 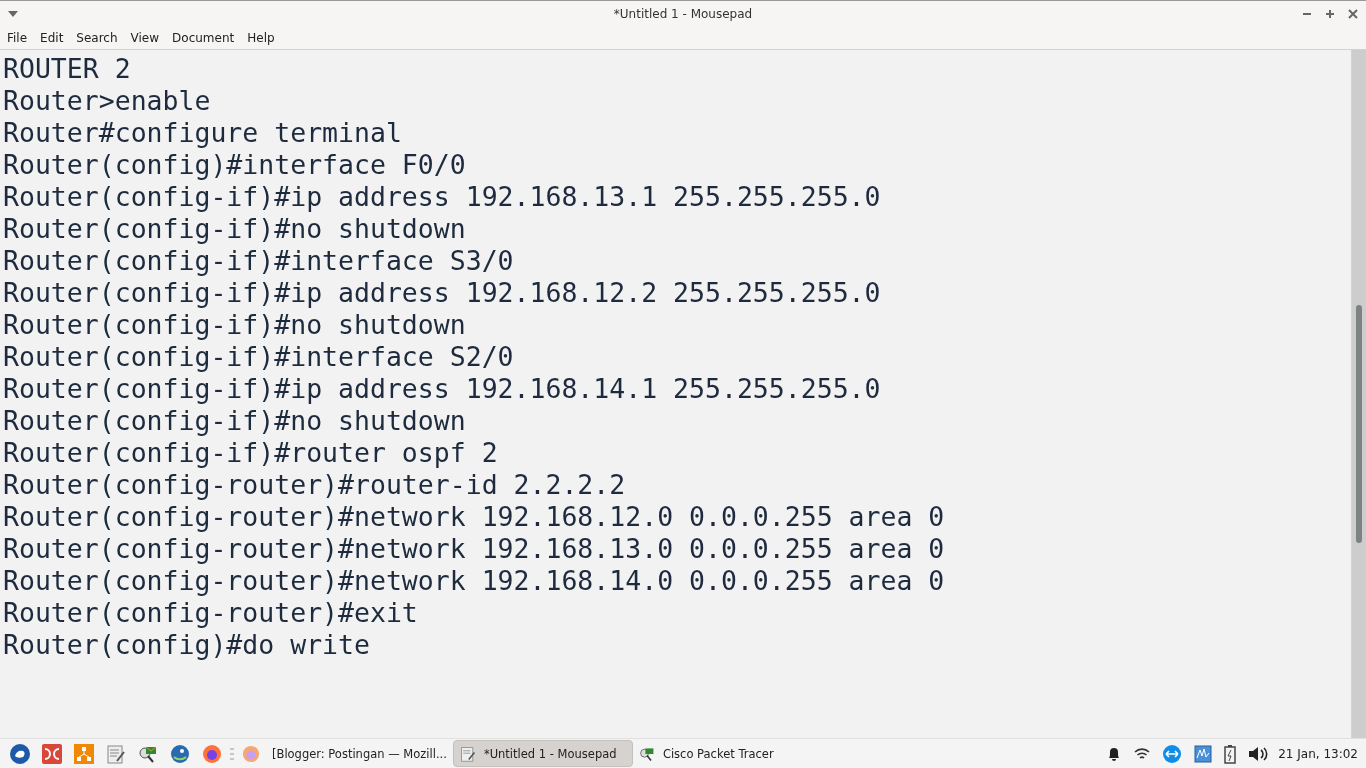 I want to click on window-title: *Untitled 1 - Mousepad, so click(x=683, y=13).